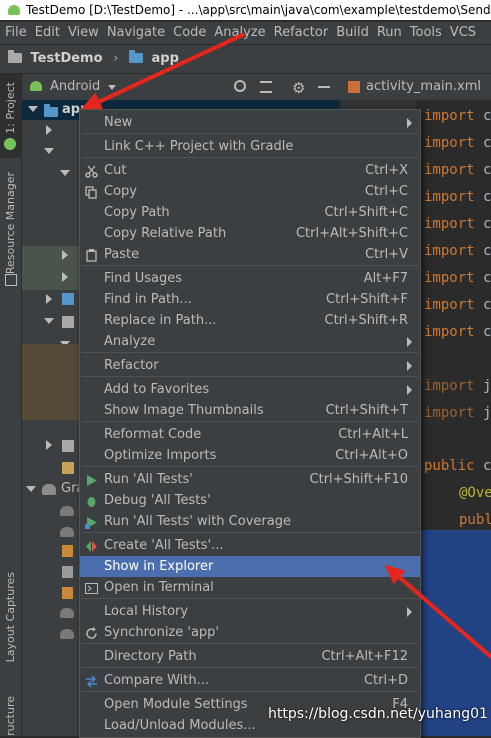 This screenshot has height=738, width=491. I want to click on menu-item-shortcut: Ctrl+Shift+T, so click(366, 410).